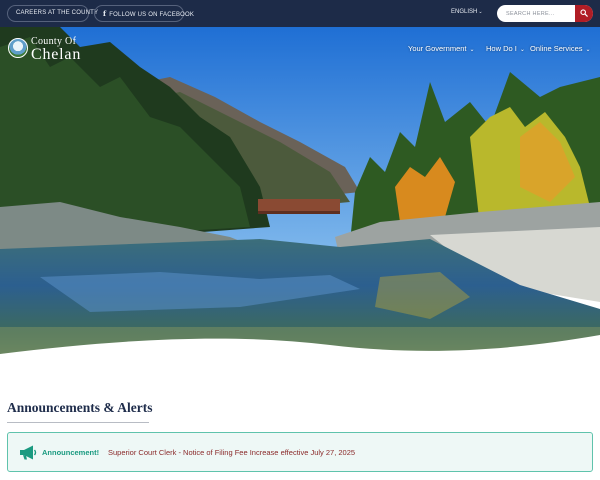  Describe the element at coordinates (105, 13) in the screenshot. I see `facebook-icon: f` at that location.